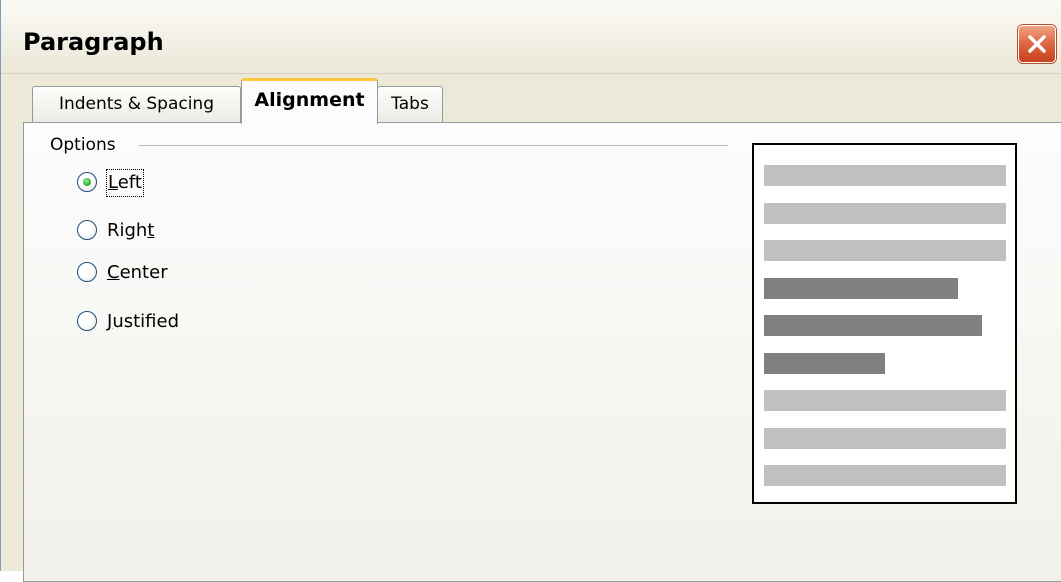 Image resolution: width=1061 pixels, height=582 pixels. Describe the element at coordinates (531, 37) in the screenshot. I see `title-bar: Paragraph` at that location.